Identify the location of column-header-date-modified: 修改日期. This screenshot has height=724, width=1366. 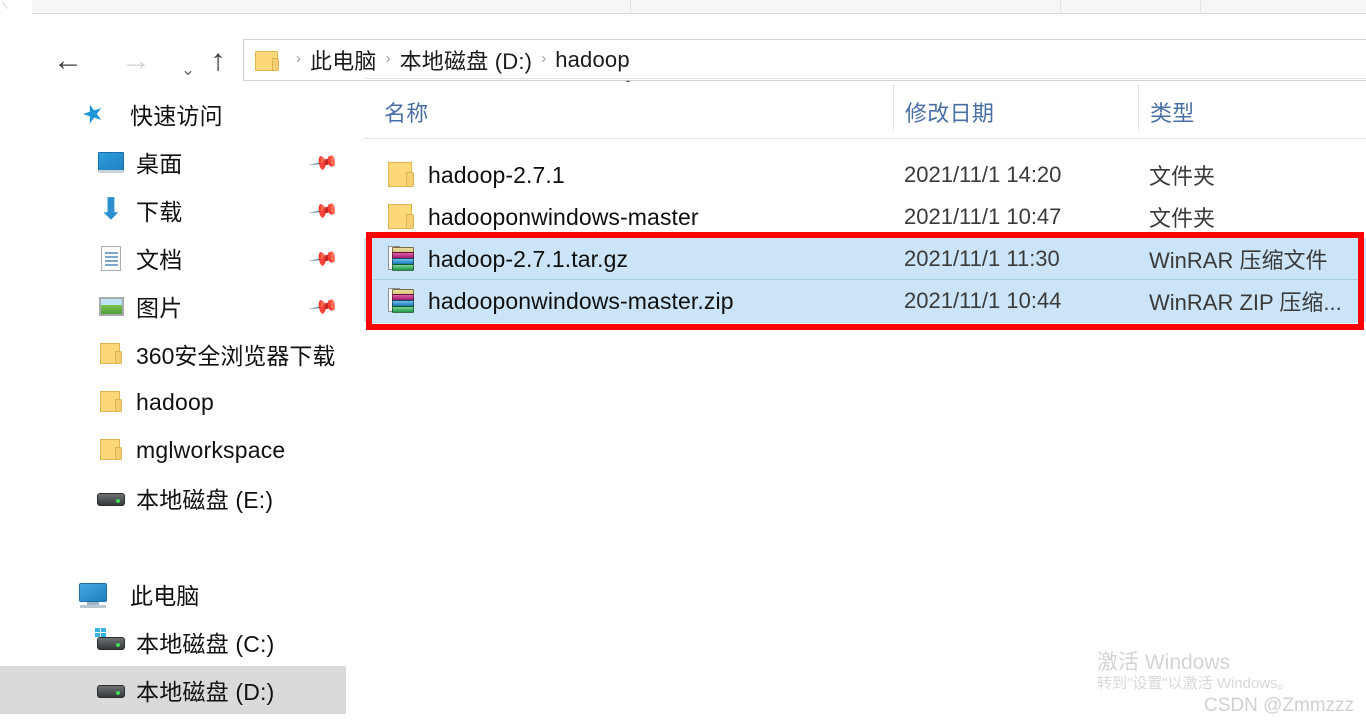
(949, 112).